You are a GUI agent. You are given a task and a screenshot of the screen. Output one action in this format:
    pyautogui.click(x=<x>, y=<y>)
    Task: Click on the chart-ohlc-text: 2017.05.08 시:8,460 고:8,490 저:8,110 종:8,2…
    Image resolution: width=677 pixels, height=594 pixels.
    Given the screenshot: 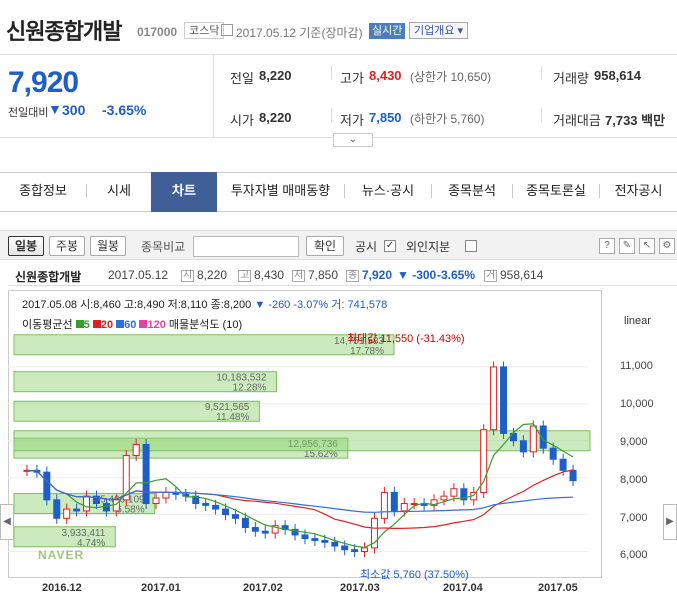 What is the action you would take?
    pyautogui.click(x=137, y=305)
    